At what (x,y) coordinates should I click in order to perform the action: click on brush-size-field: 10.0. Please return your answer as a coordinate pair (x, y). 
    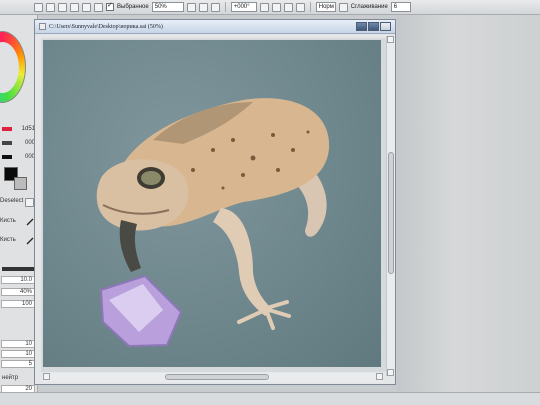
    Looking at the image, I should click on (18, 280).